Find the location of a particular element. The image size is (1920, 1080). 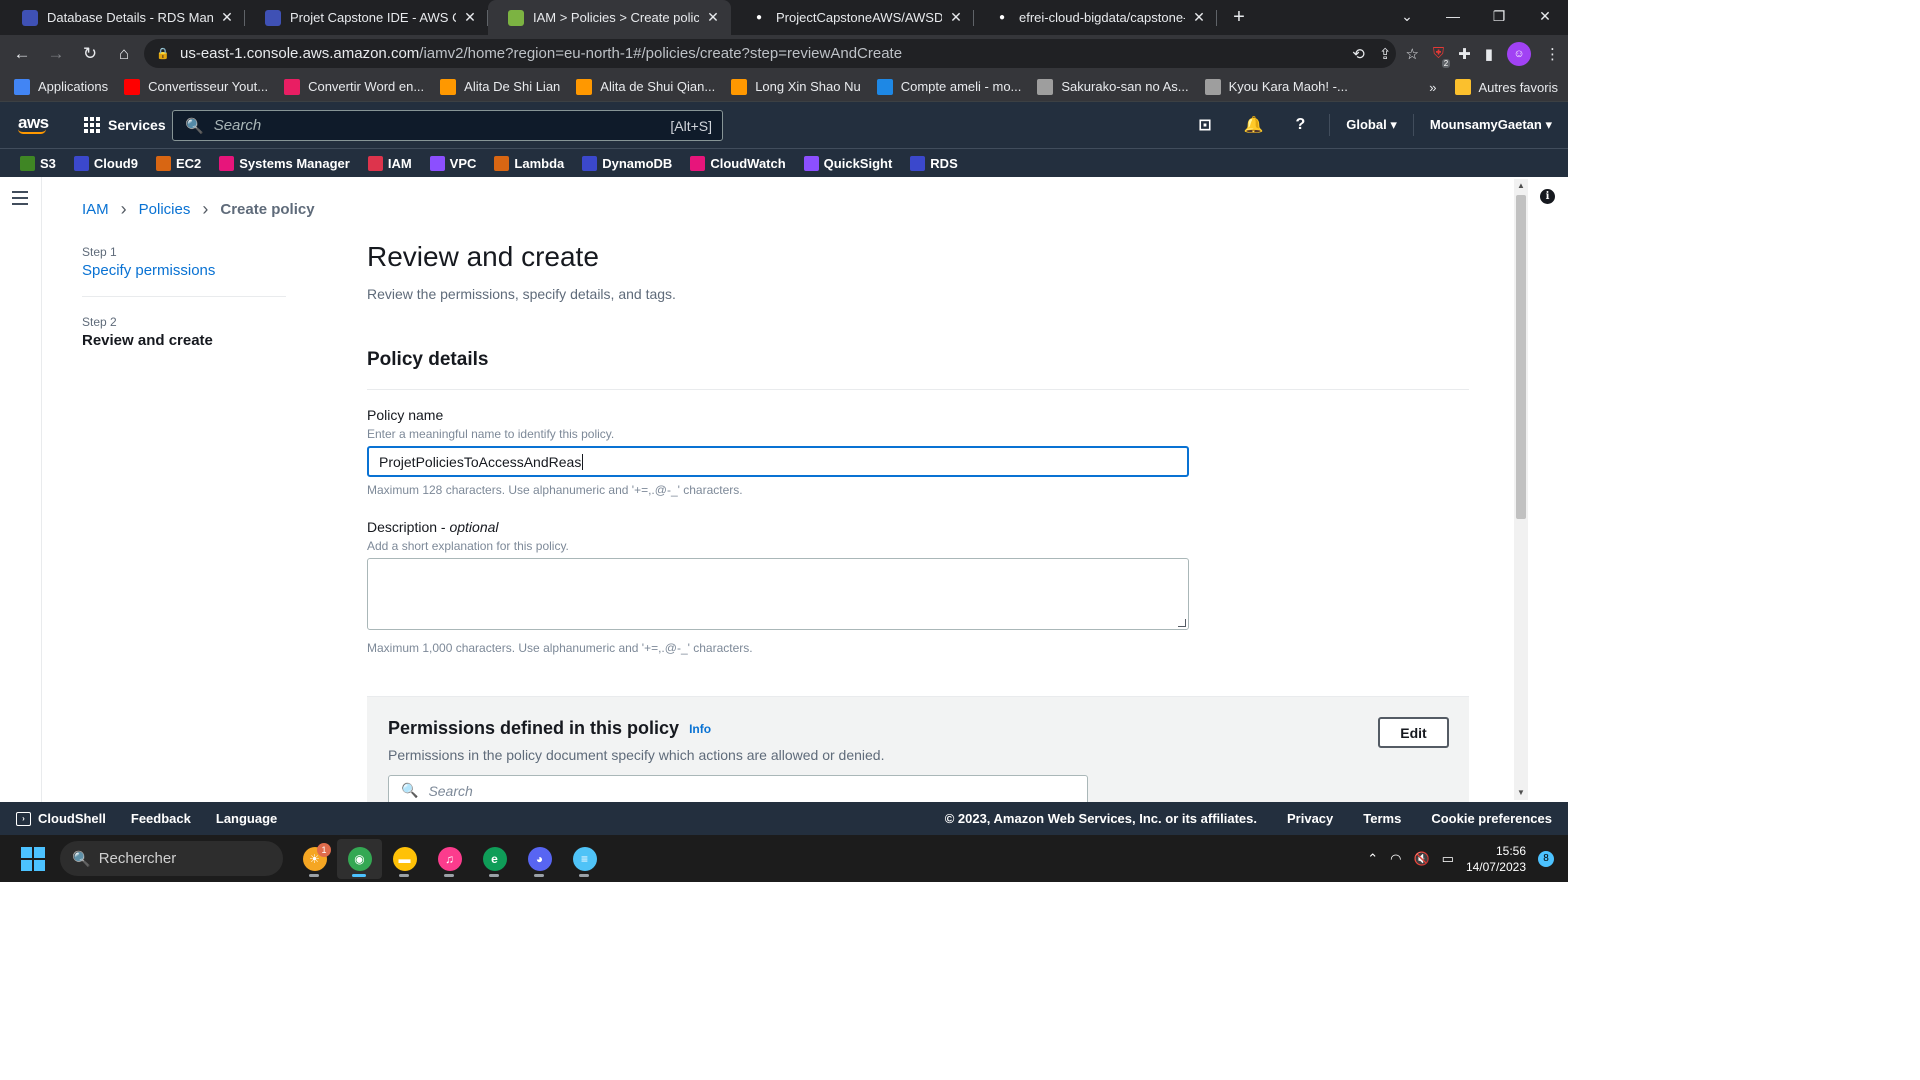

taskbar-app: ☀ 1 is located at coordinates (314, 859).